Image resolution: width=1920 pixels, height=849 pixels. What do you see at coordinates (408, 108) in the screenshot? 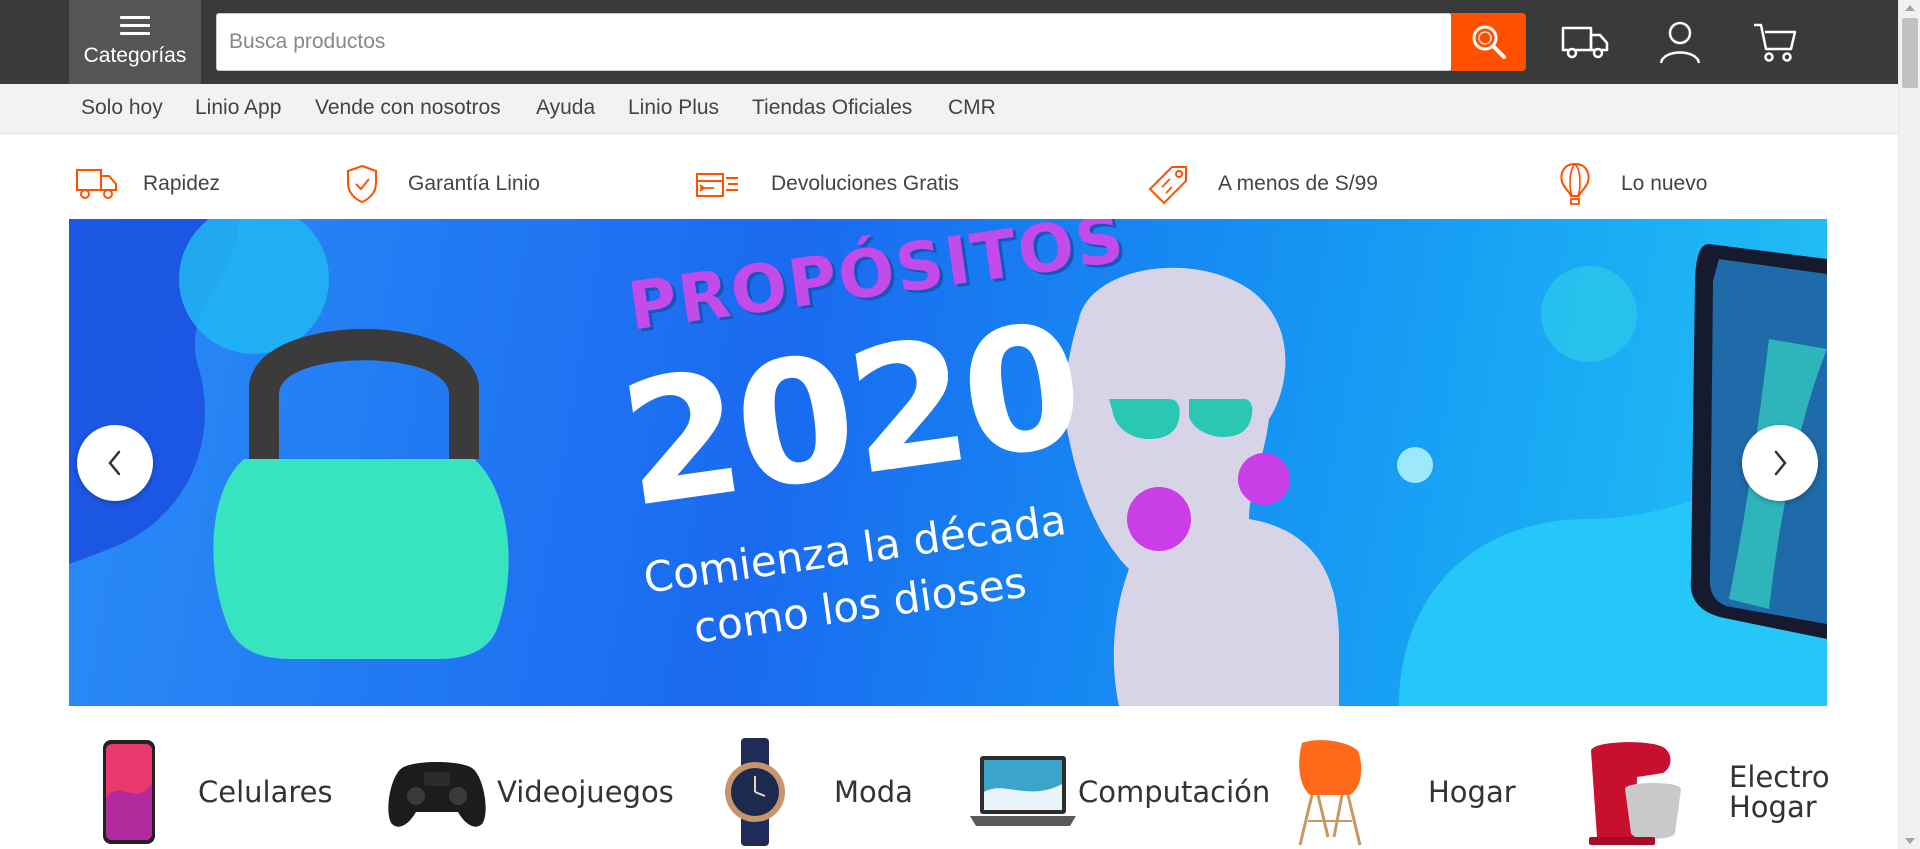
I see `nav-link-vende: Vende con nosotros` at bounding box center [408, 108].